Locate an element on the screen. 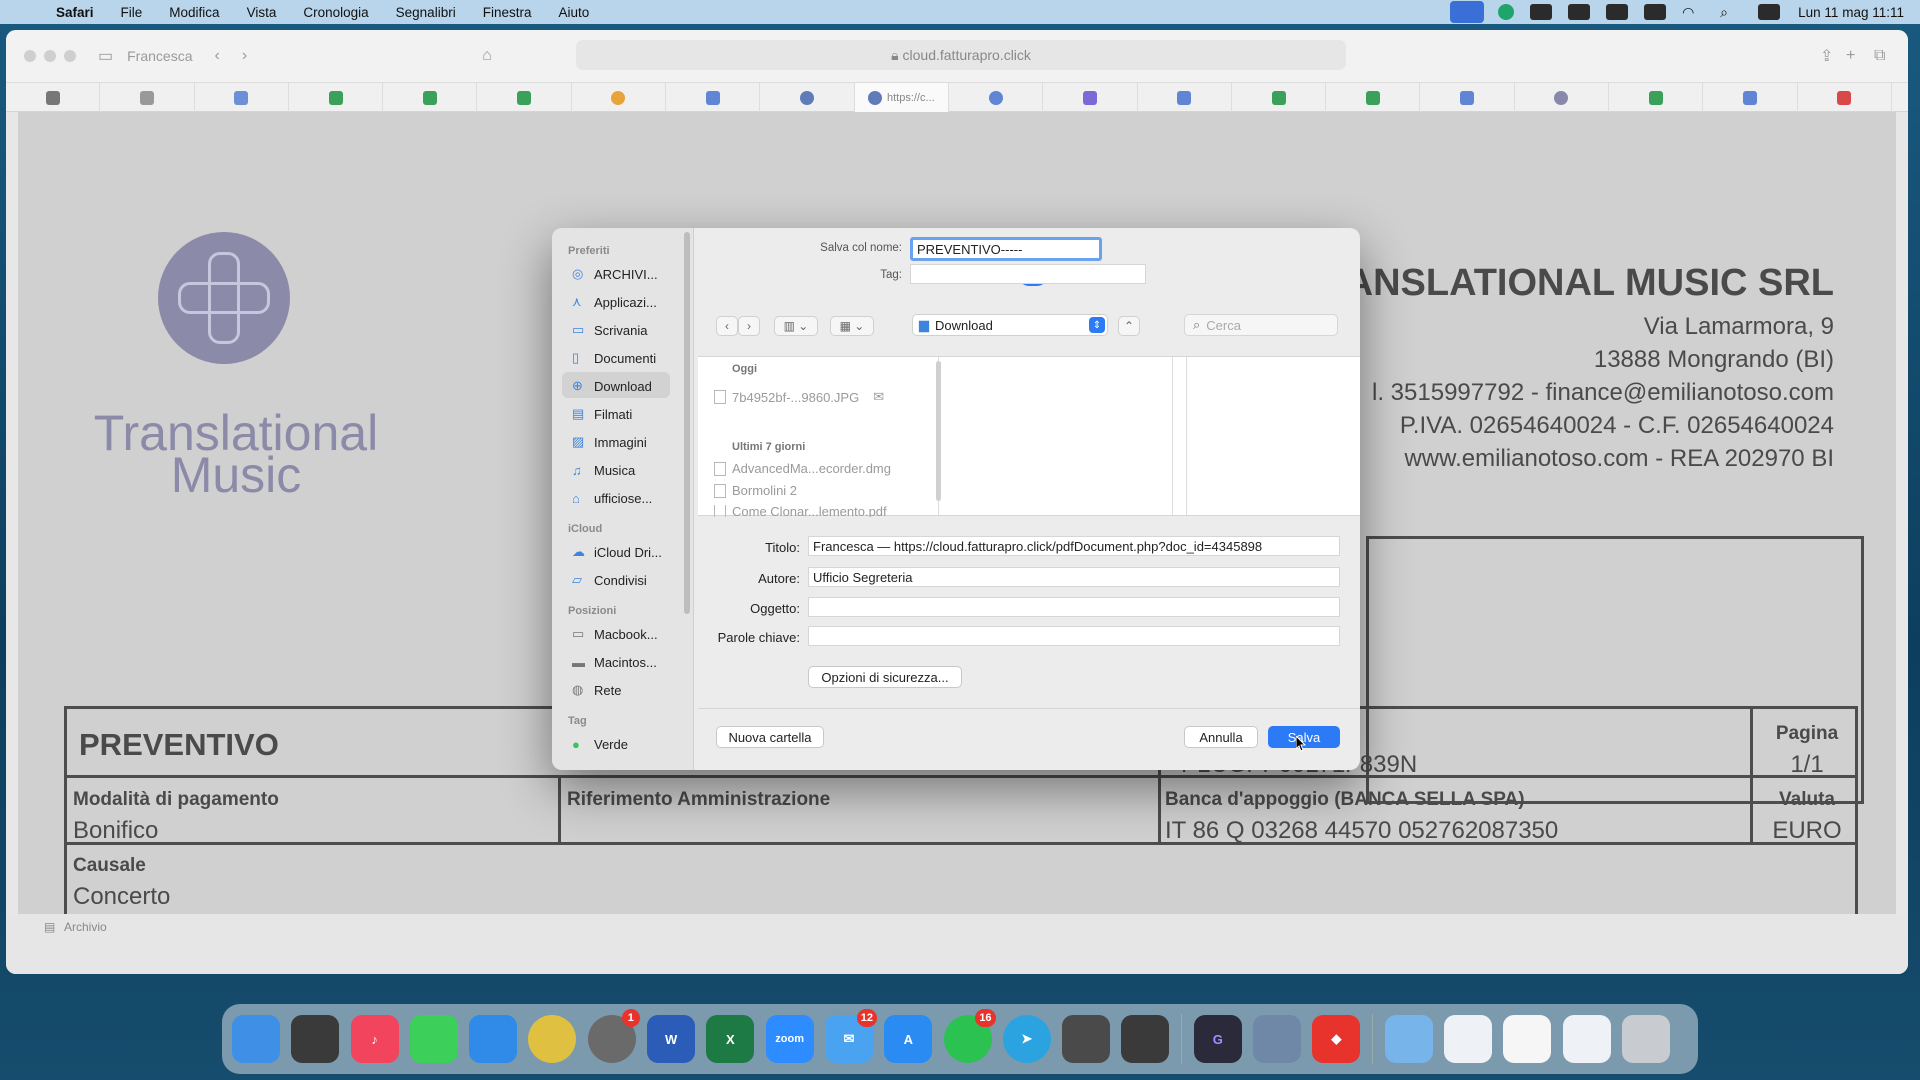  autore-input: Ufficio Segreteria is located at coordinates (1074, 577).